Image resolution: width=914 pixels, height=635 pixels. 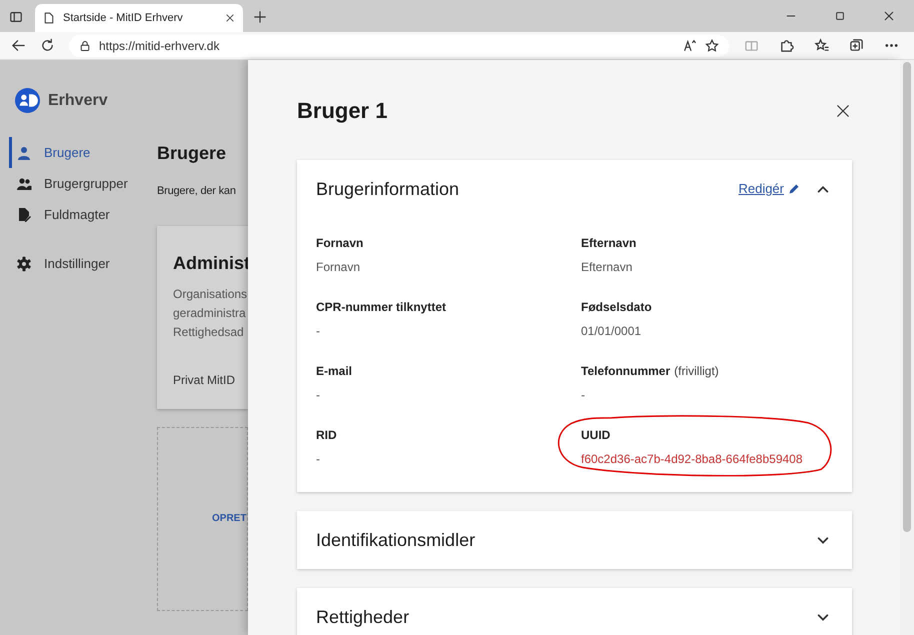 What do you see at coordinates (24, 152) in the screenshot?
I see `person-icon` at bounding box center [24, 152].